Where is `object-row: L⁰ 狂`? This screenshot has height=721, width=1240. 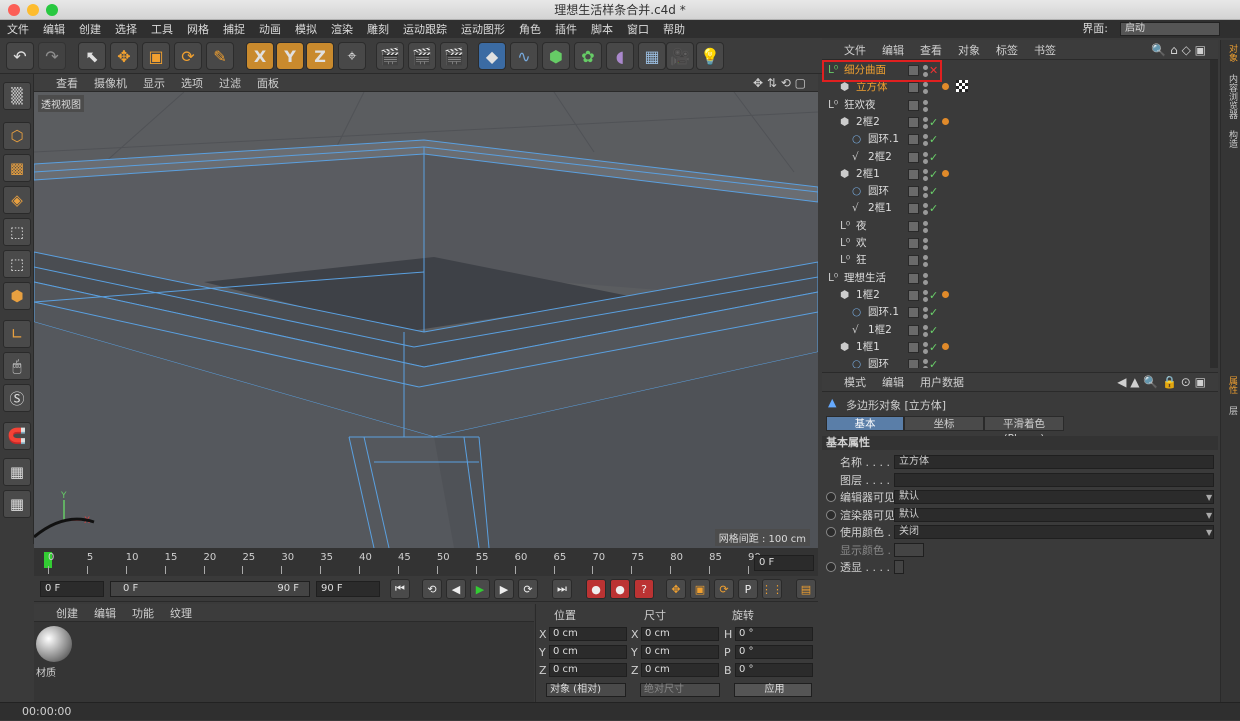 object-row: L⁰ 狂 is located at coordinates (1016, 260).